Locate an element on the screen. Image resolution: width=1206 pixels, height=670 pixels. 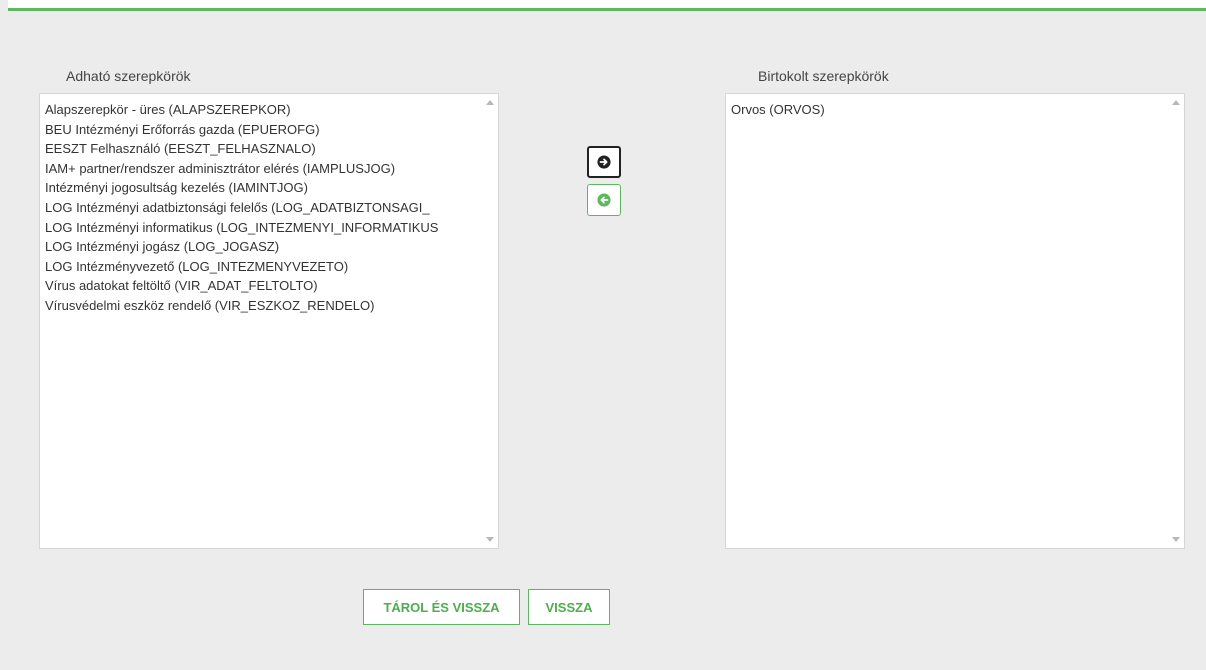
arrow-circle-left-icon is located at coordinates (604, 200).